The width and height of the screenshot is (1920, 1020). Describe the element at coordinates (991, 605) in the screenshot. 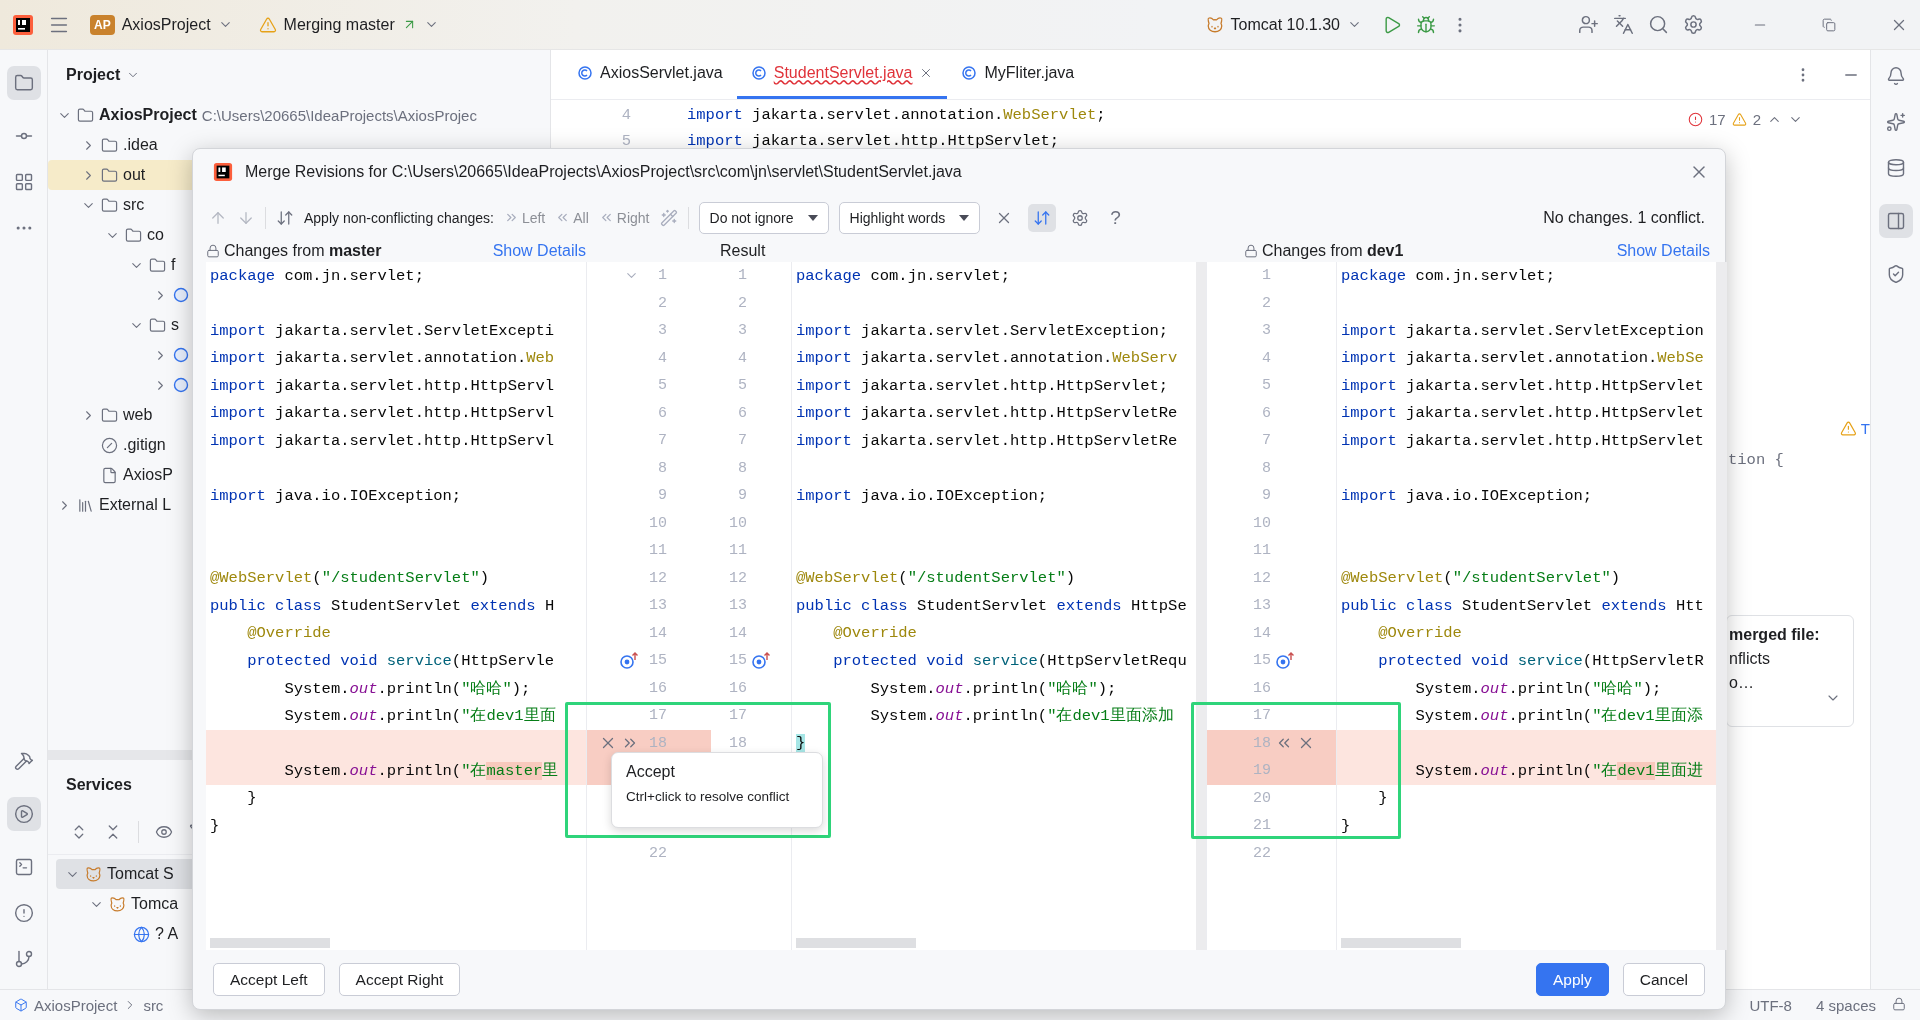

I see `code-line: public class StudentServlet extends HttpSe` at that location.